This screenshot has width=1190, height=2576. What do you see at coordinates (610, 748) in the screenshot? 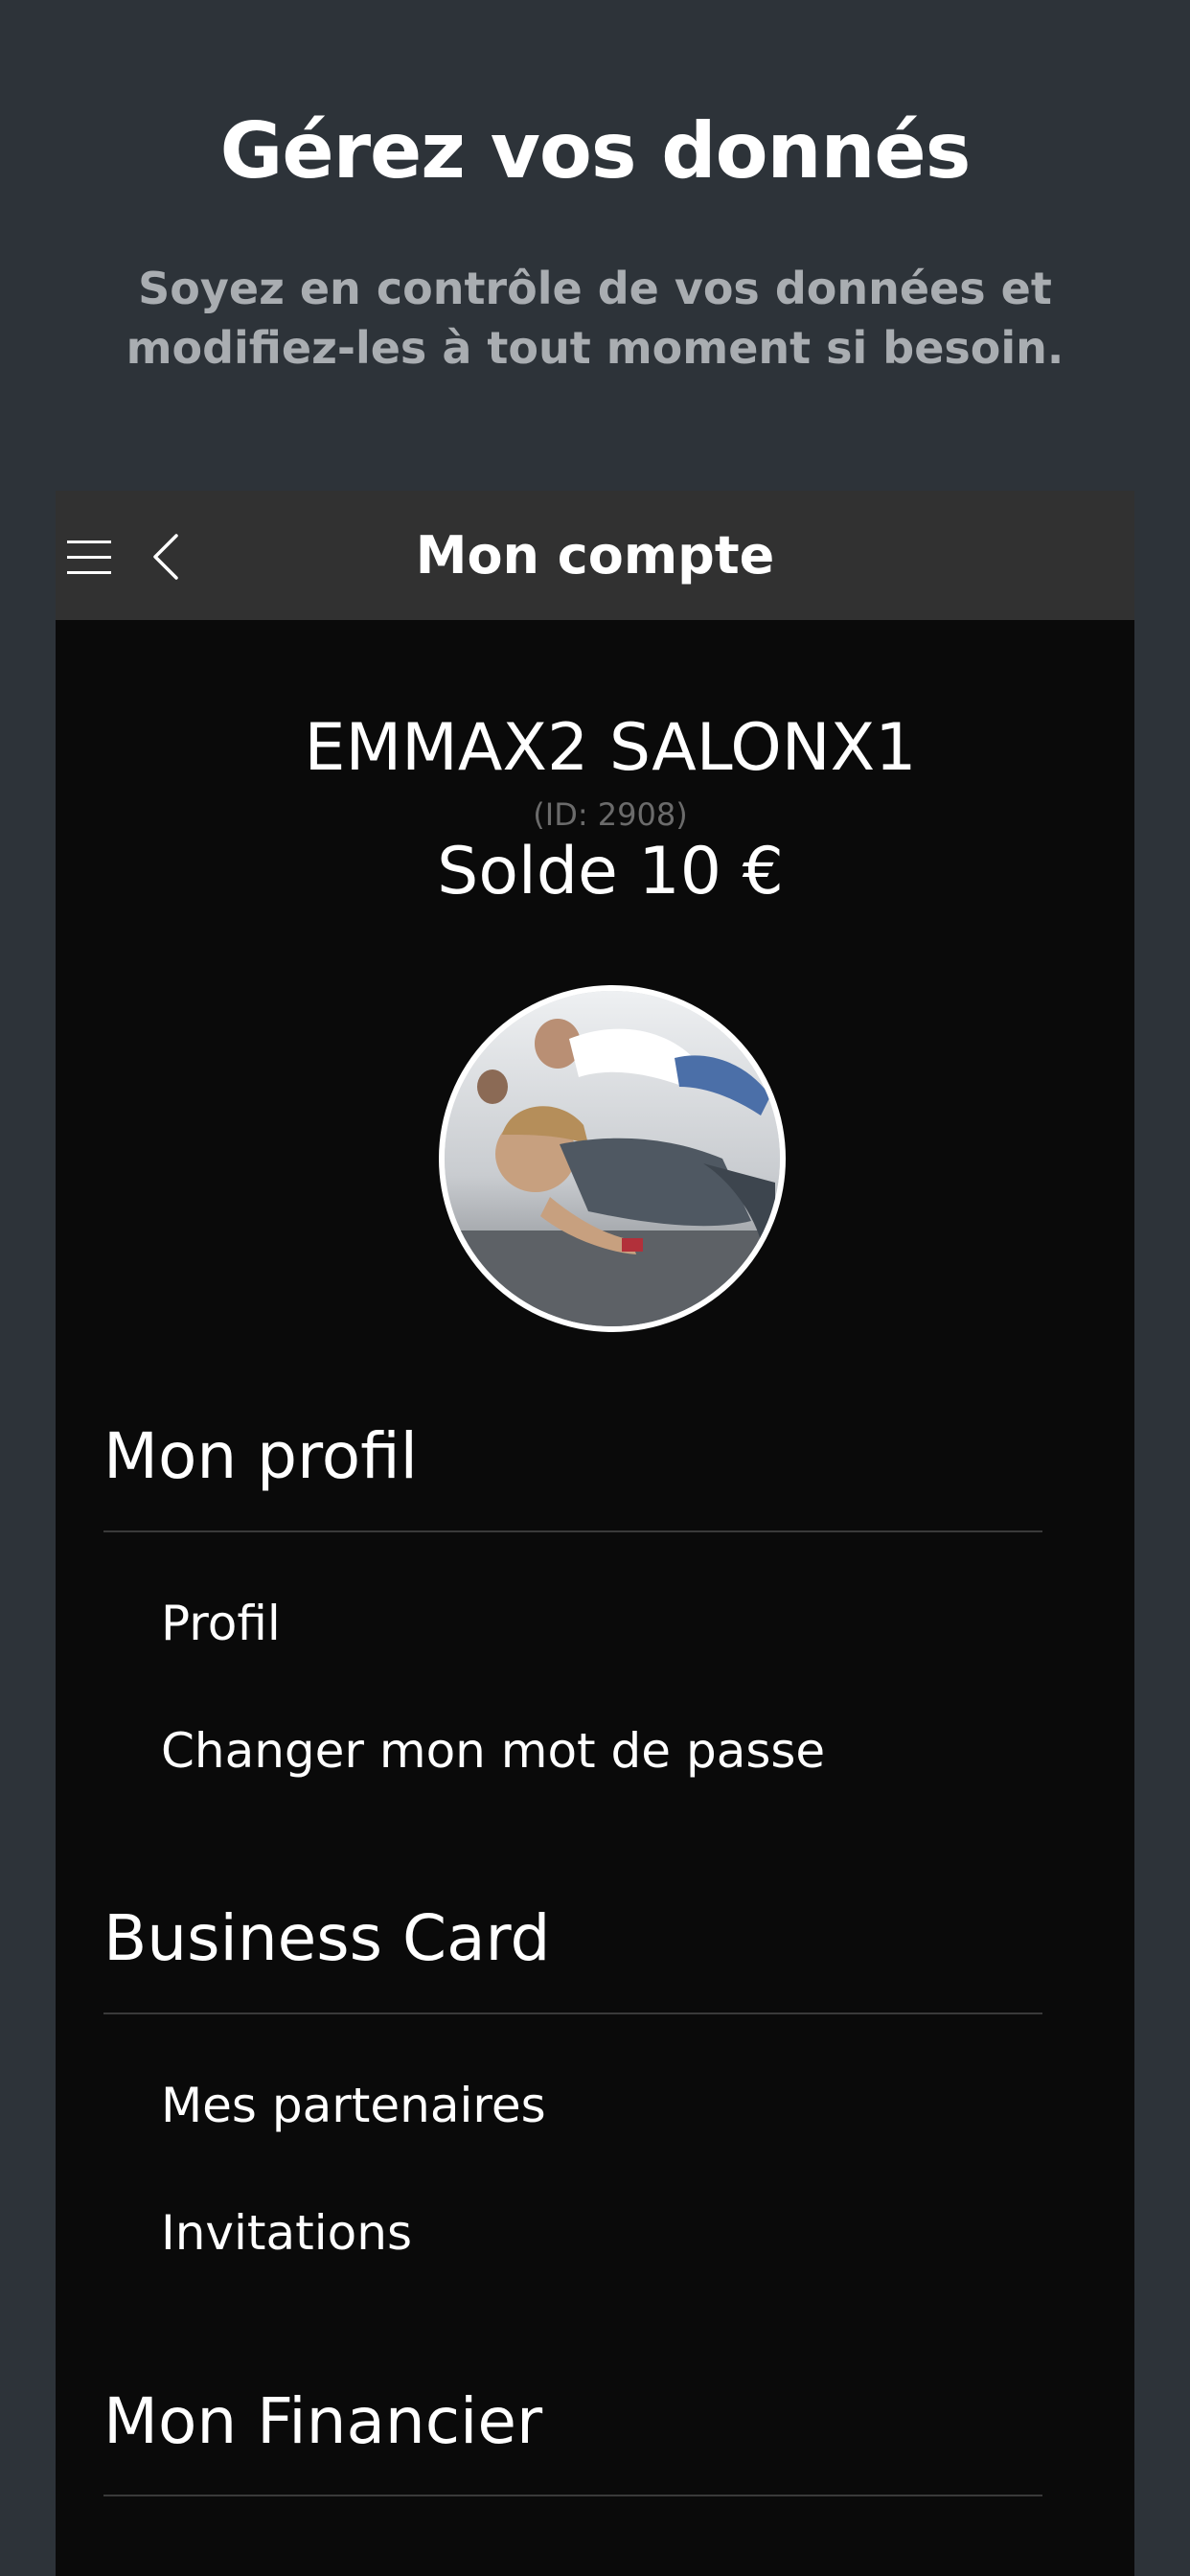
I see `user-name: EMMAX2 SALONX1` at bounding box center [610, 748].